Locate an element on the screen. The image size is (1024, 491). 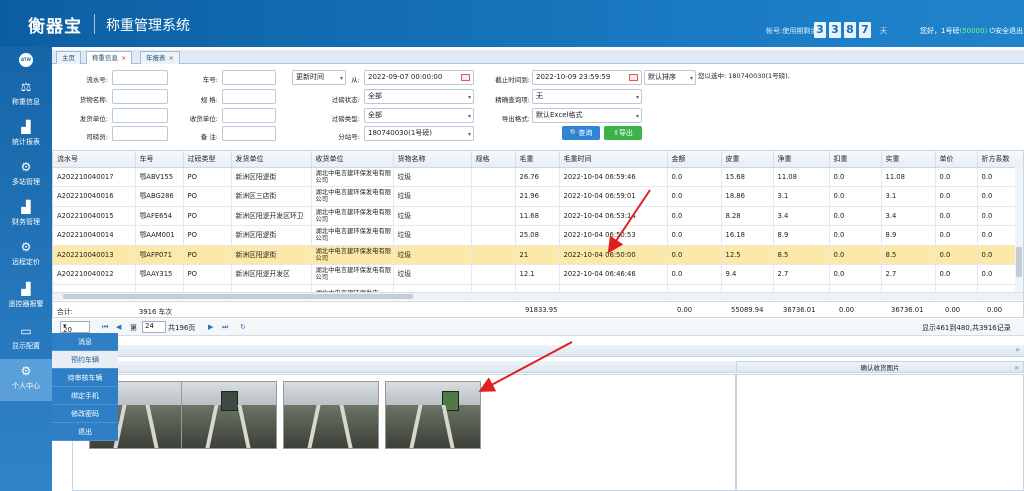
summary-factor: 0.00 is located at coordinates (995, 310).